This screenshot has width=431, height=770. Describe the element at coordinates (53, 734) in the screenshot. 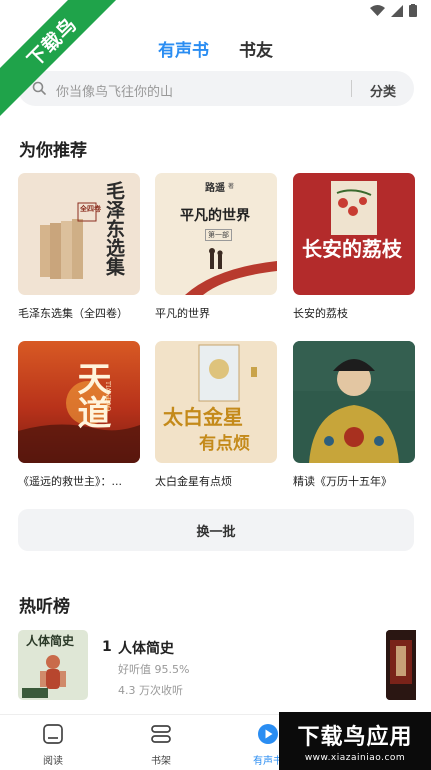

I see `read-icon` at that location.